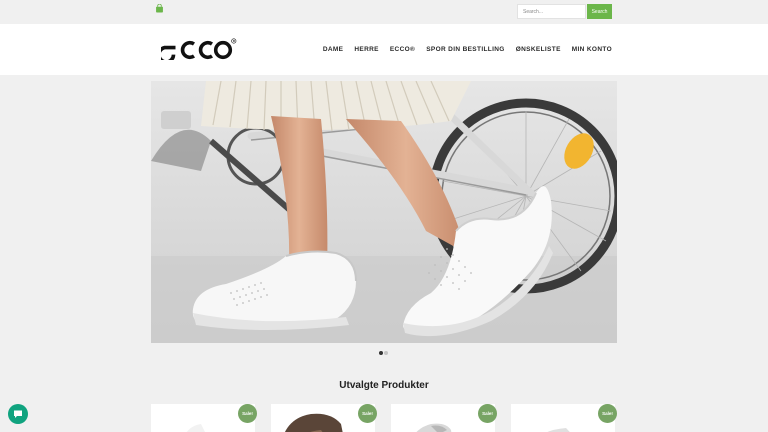 Image resolution: width=768 pixels, height=432 pixels. Describe the element at coordinates (384, 385) in the screenshot. I see `featured-products-title: Utvalgte Produkter` at that location.